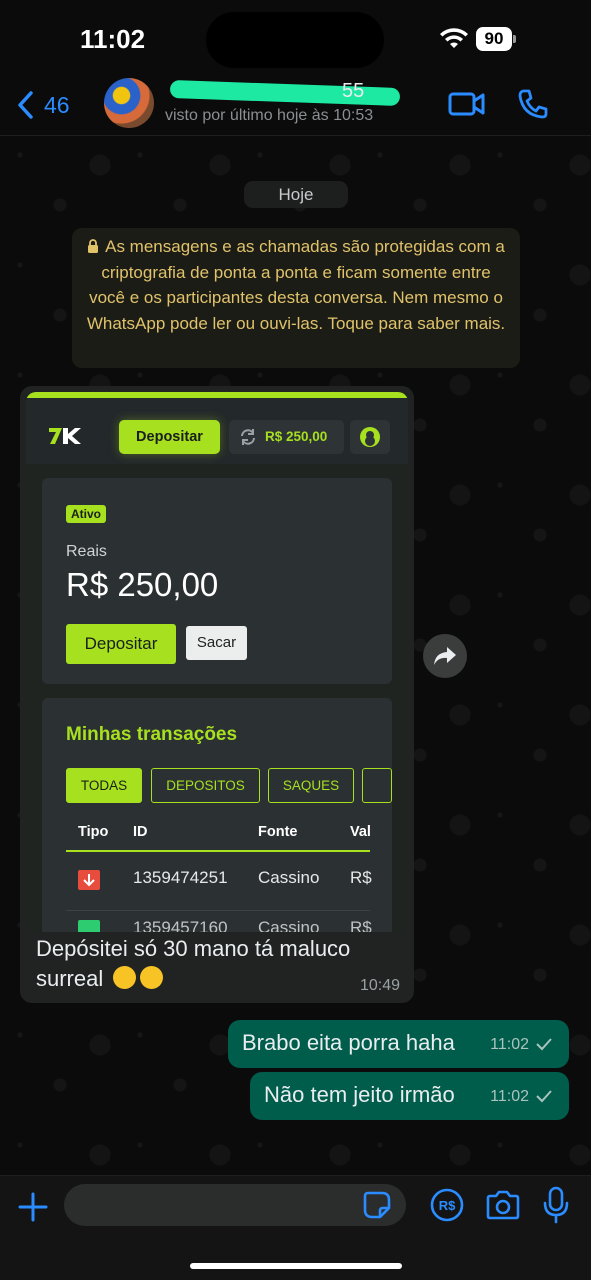 Image resolution: width=591 pixels, height=1280 pixels. I want to click on date-chip: Hoje, so click(296, 194).